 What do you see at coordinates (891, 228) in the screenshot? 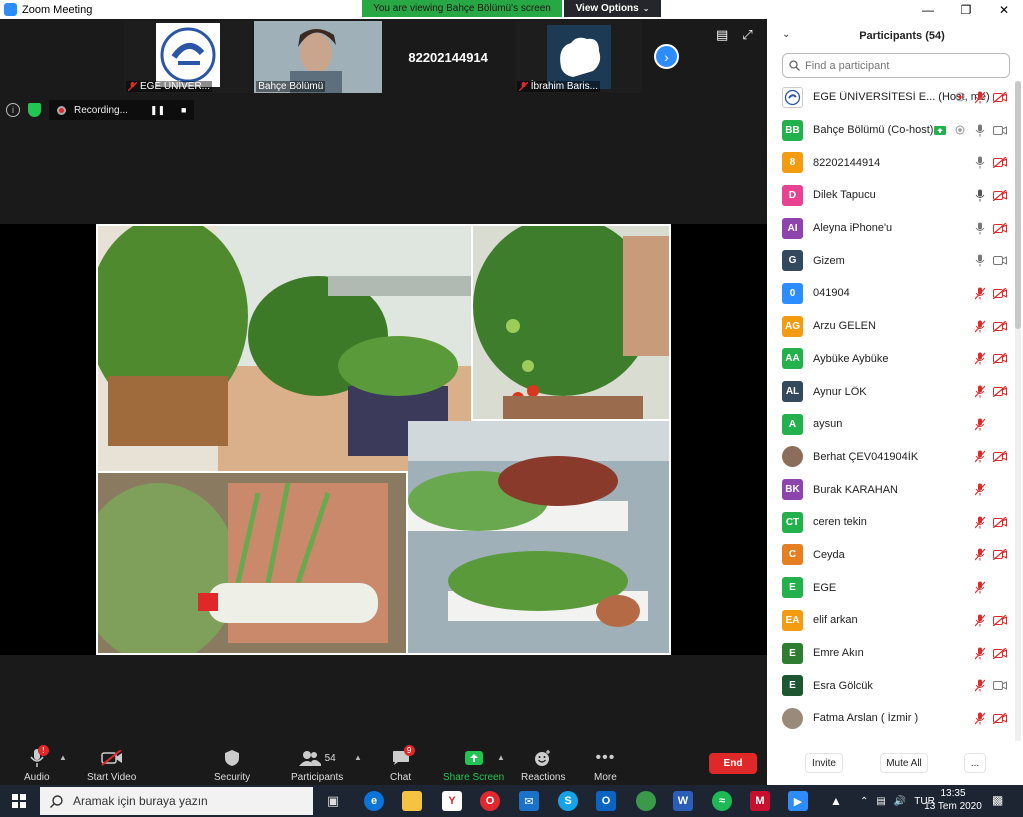
I see `participant-row: AI Aleyna iPhone'u` at bounding box center [891, 228].